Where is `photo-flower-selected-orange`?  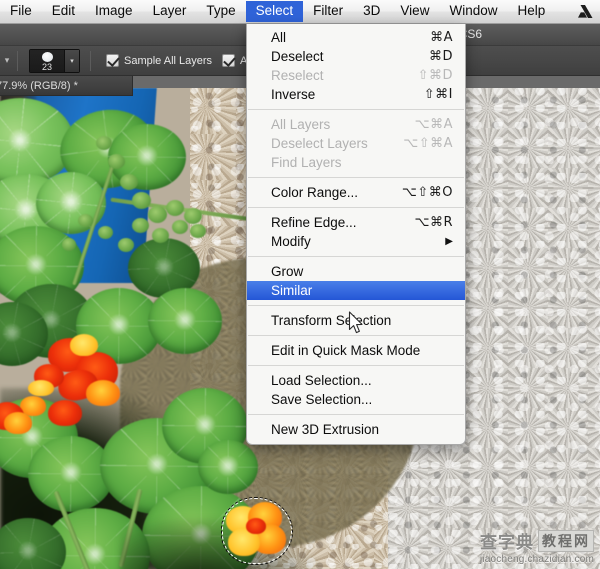 photo-flower-selected-orange is located at coordinates (257, 531).